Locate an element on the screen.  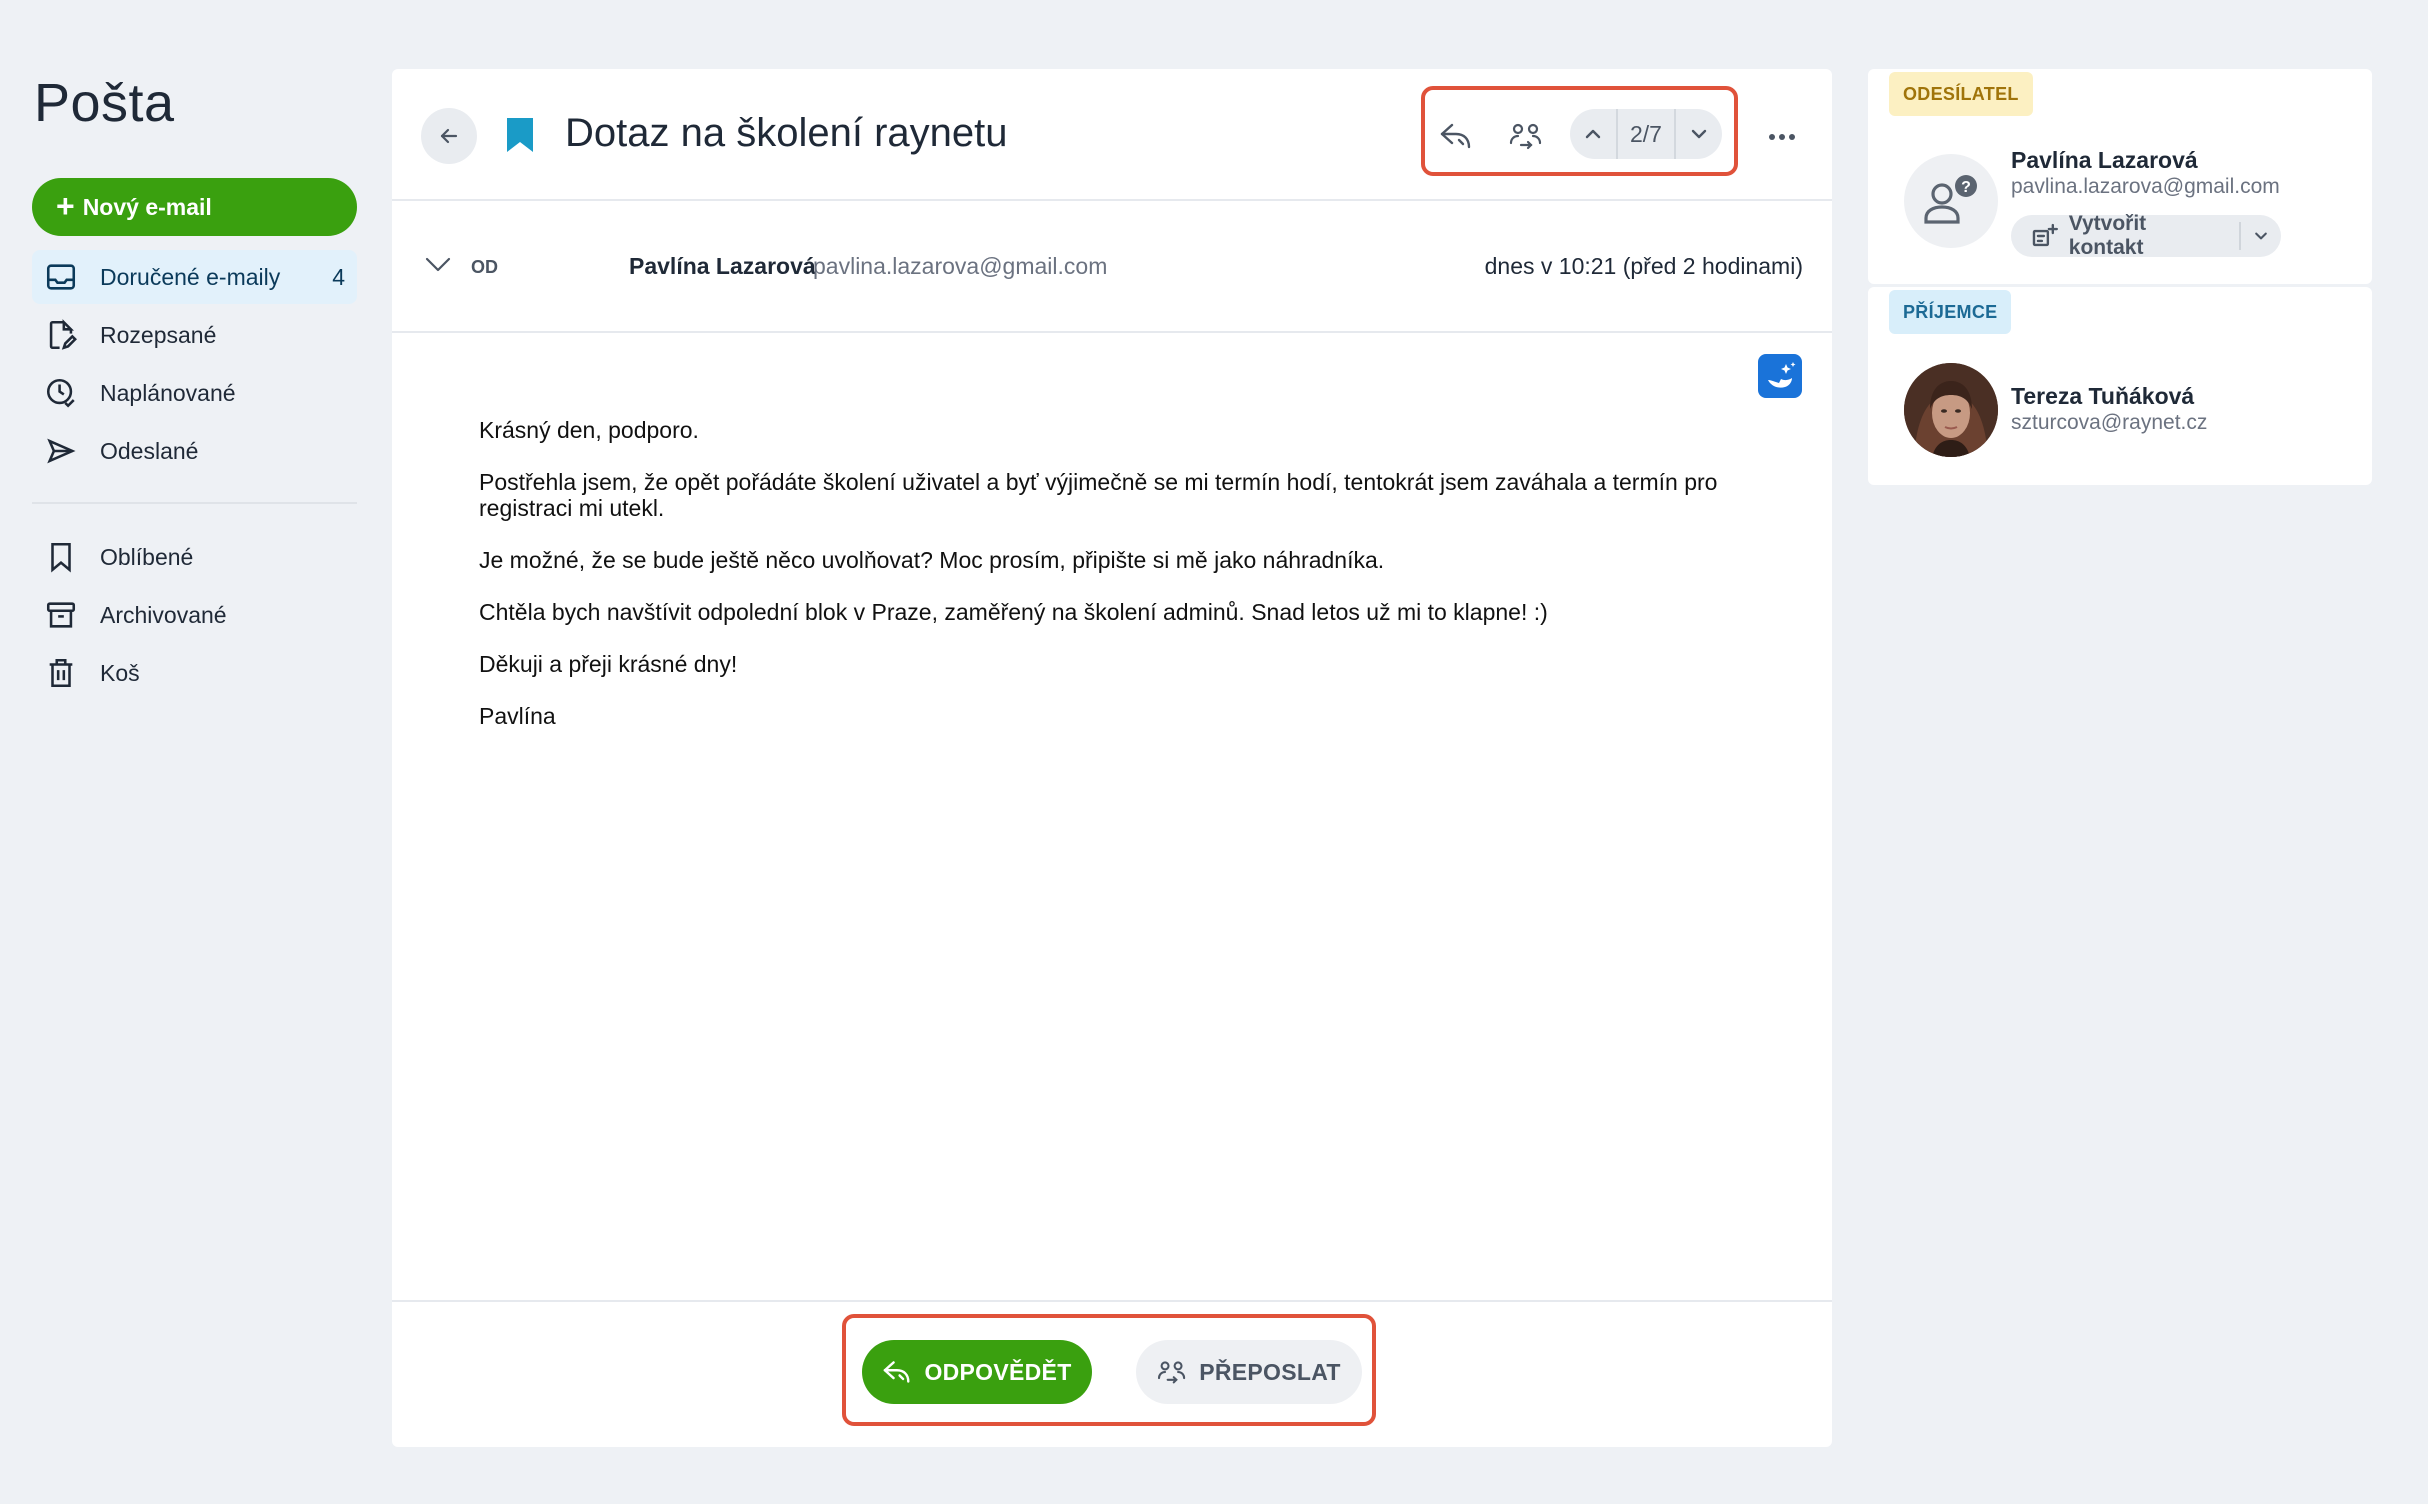
app-title: Pošta is located at coordinates (104, 103).